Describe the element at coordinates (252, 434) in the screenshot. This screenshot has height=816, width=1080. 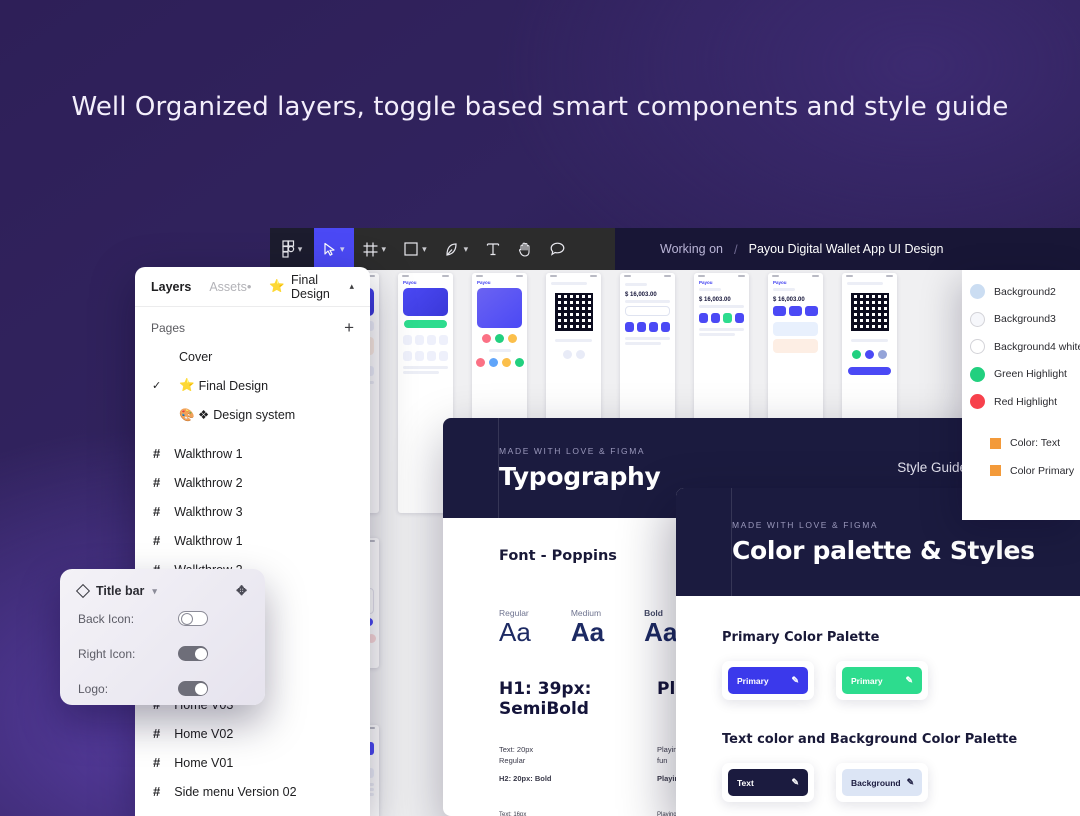
I see `panel-divider` at that location.